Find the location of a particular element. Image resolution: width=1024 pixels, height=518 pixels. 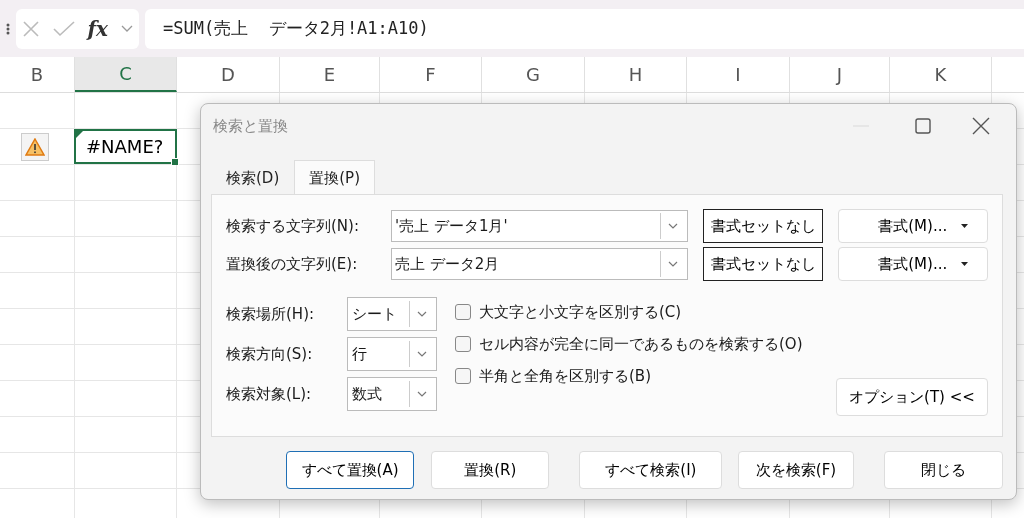

column-header: K is located at coordinates (941, 74).